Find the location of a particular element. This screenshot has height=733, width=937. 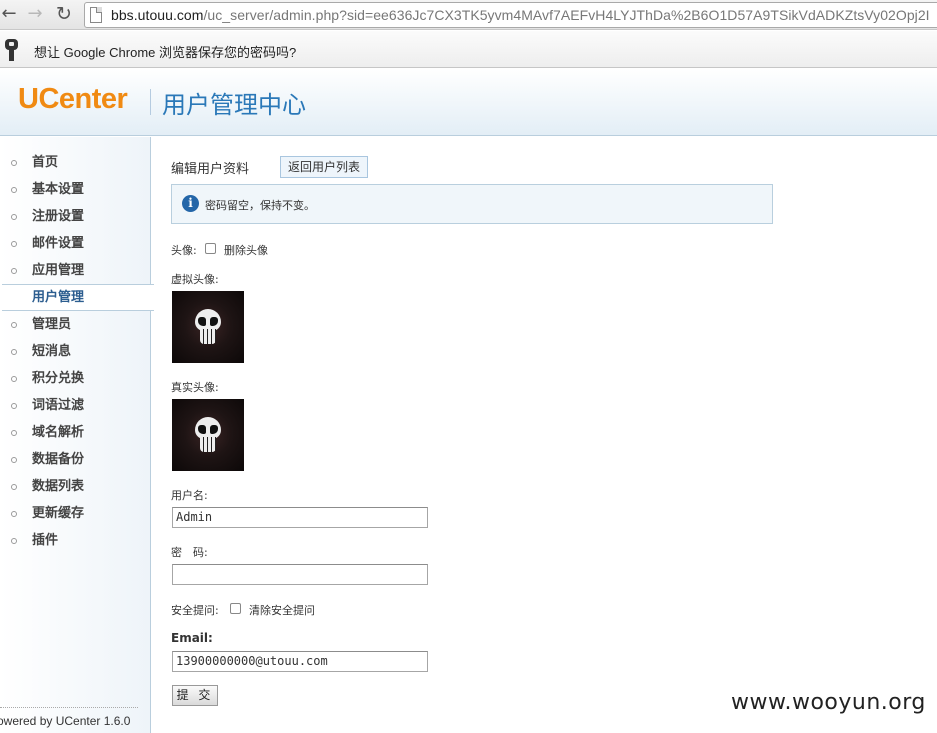

sidebar-item-home: 首页 is located at coordinates (75, 162).